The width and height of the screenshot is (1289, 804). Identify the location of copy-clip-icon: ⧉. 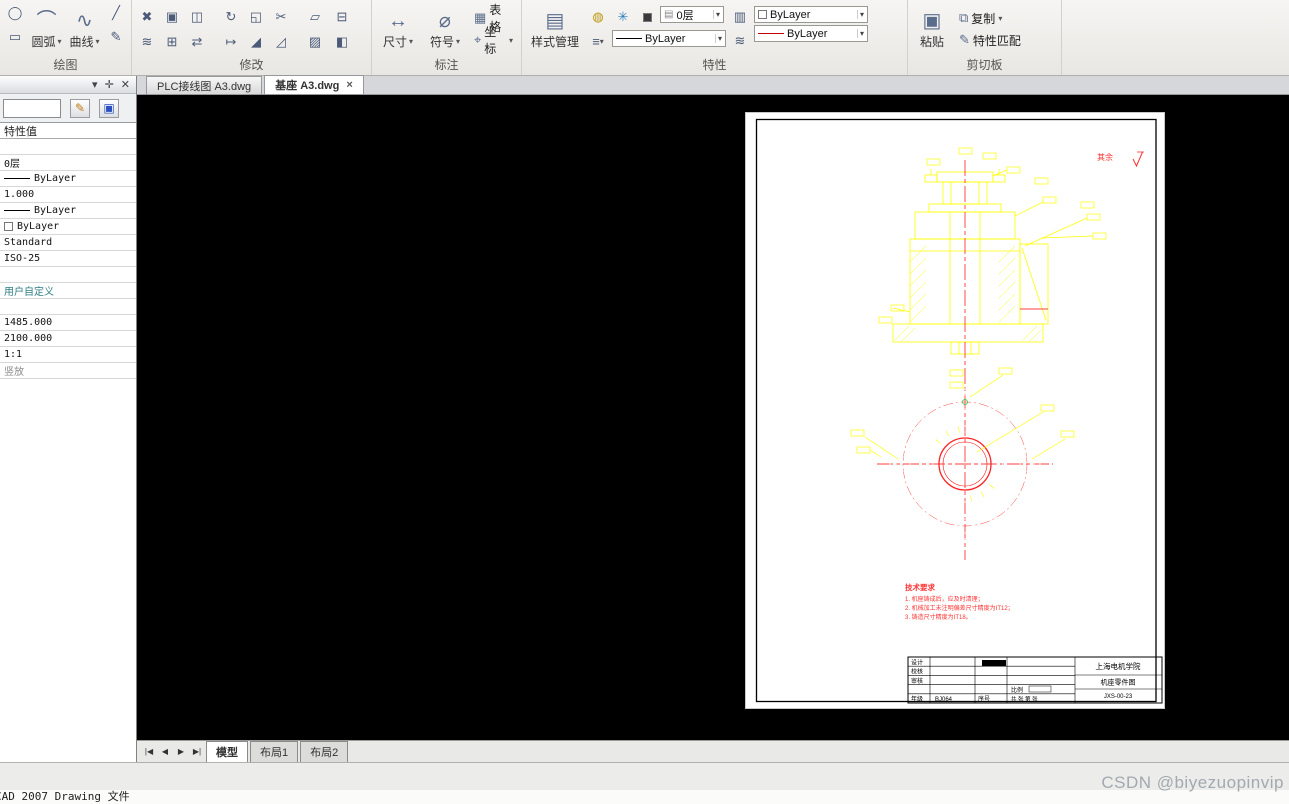
(964, 17).